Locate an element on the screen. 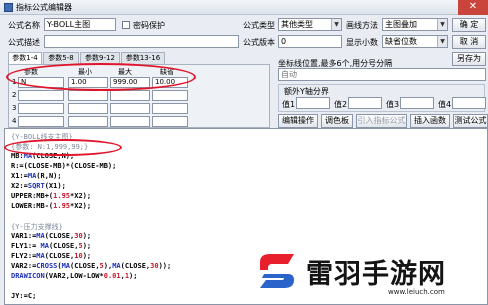 The height and width of the screenshot is (305, 488). y-axis-value2-label: 值2 is located at coordinates (341, 104).